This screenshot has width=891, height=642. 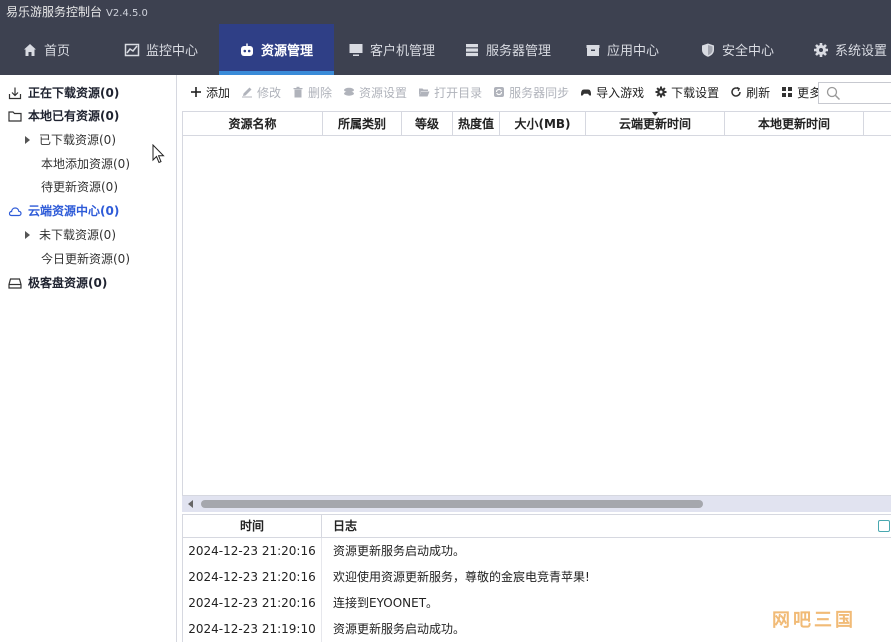 I want to click on column-header: 大小(MB), so click(x=543, y=124).